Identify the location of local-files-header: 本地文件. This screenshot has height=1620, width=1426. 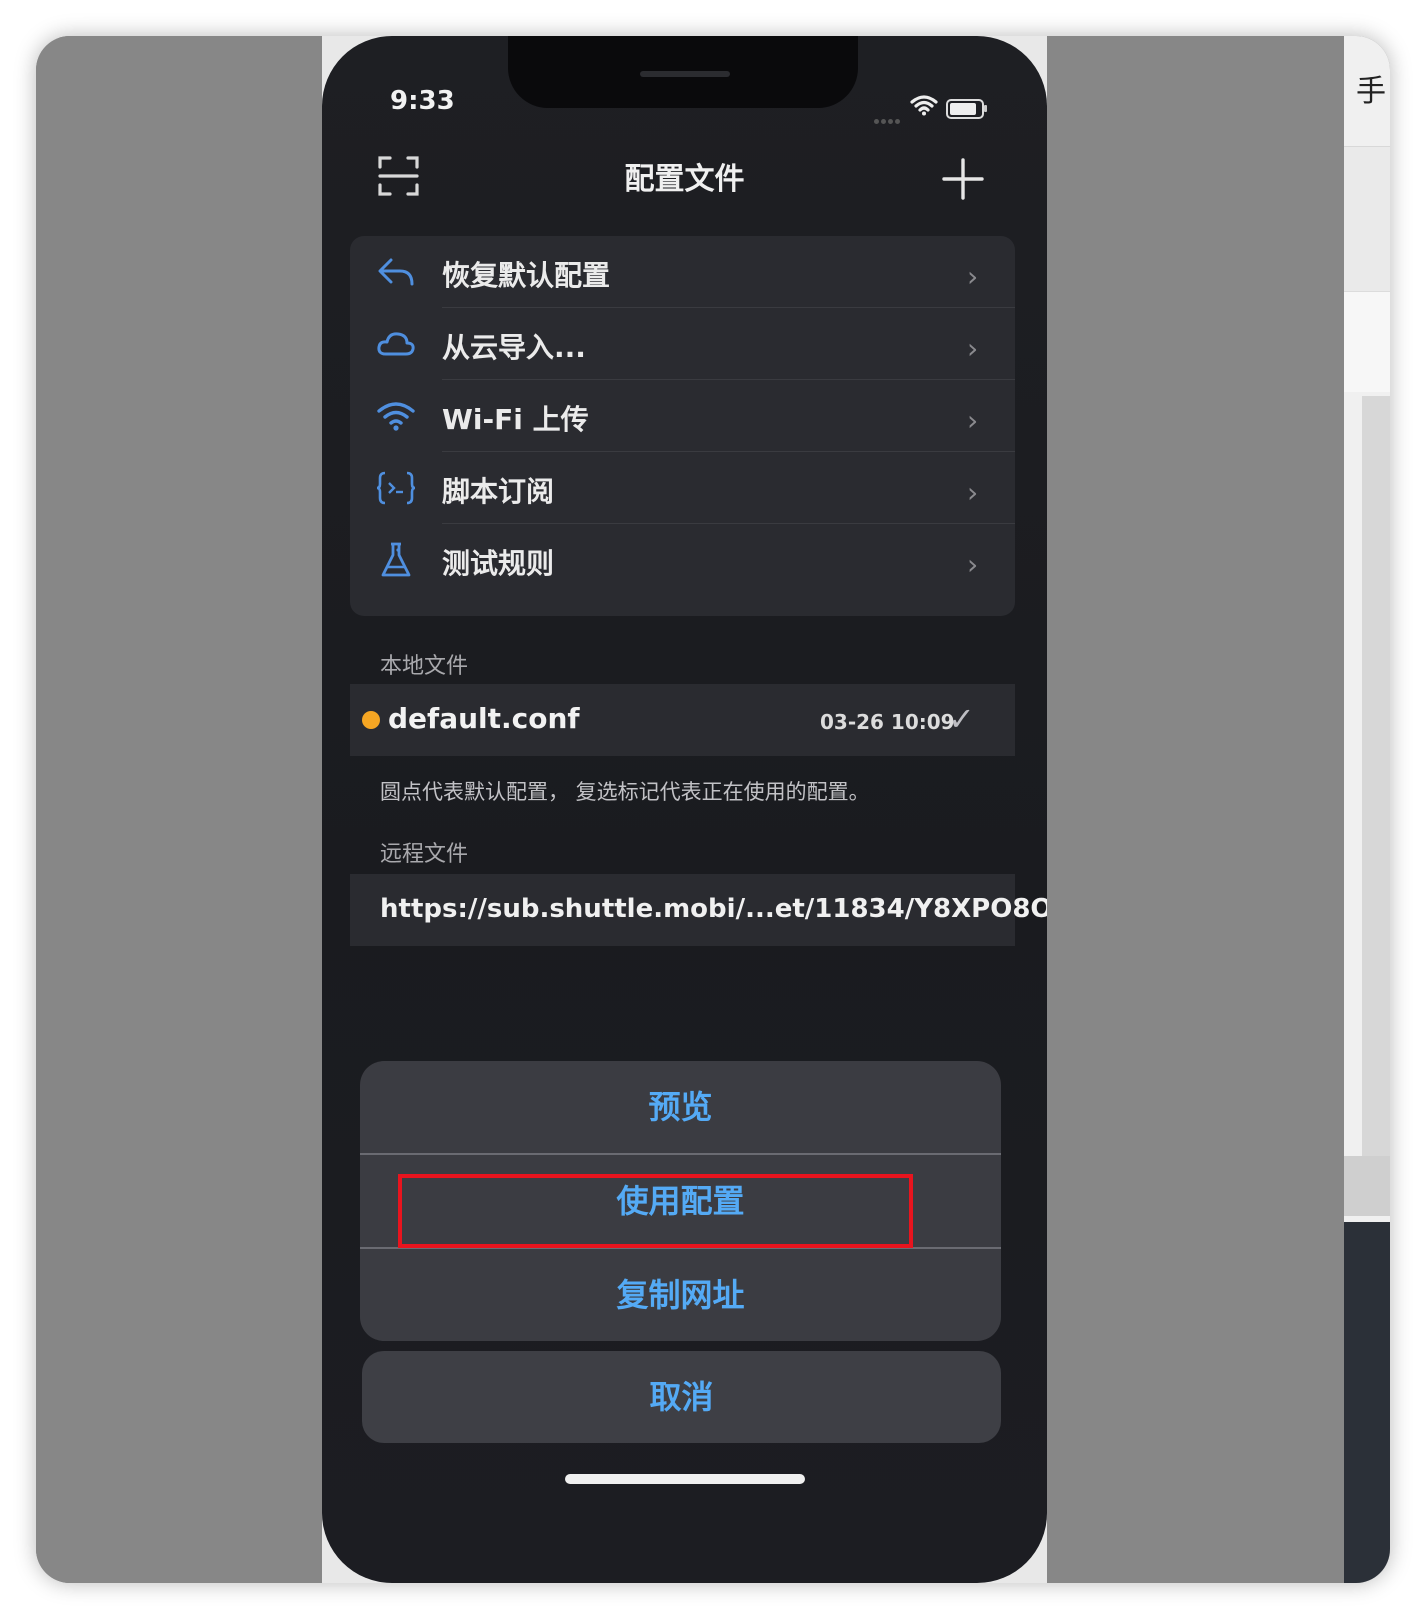
(424, 666).